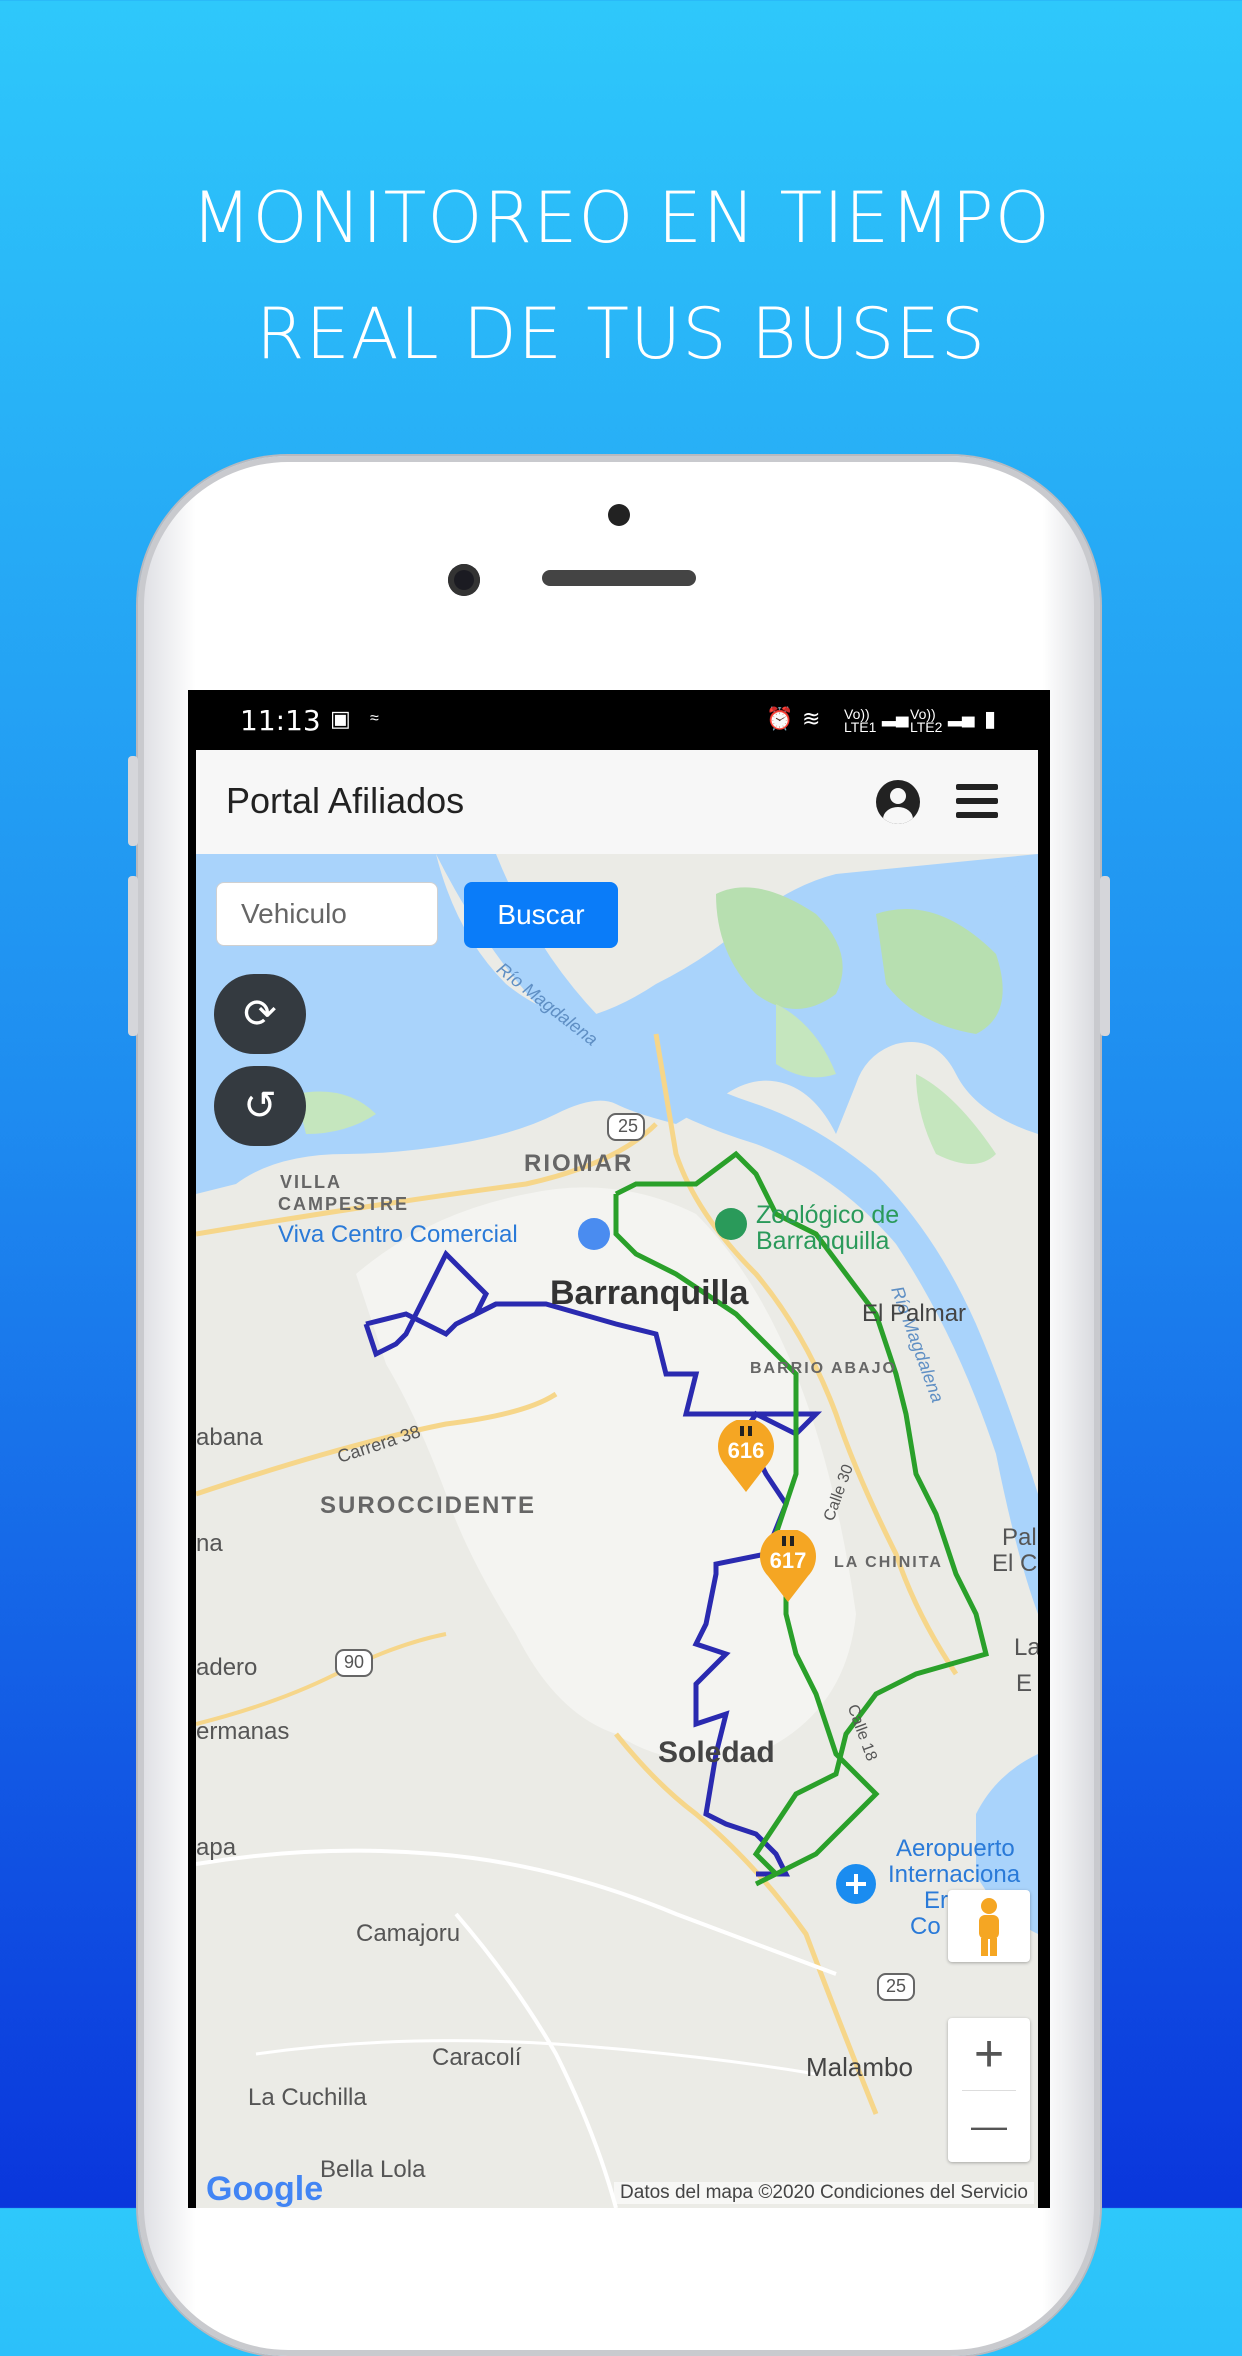  I want to click on battery-icon: ▮, so click(990, 718).